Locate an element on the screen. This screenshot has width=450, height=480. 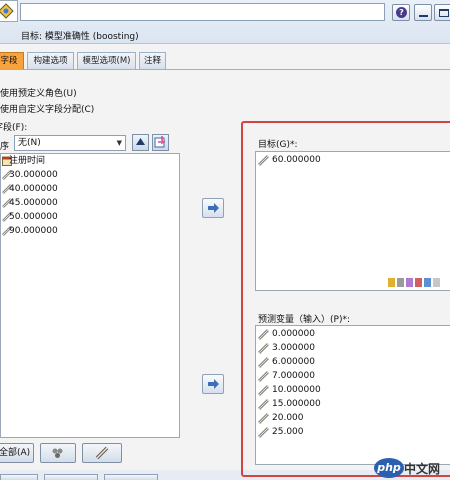
typeless-icon is located at coordinates (436, 282).